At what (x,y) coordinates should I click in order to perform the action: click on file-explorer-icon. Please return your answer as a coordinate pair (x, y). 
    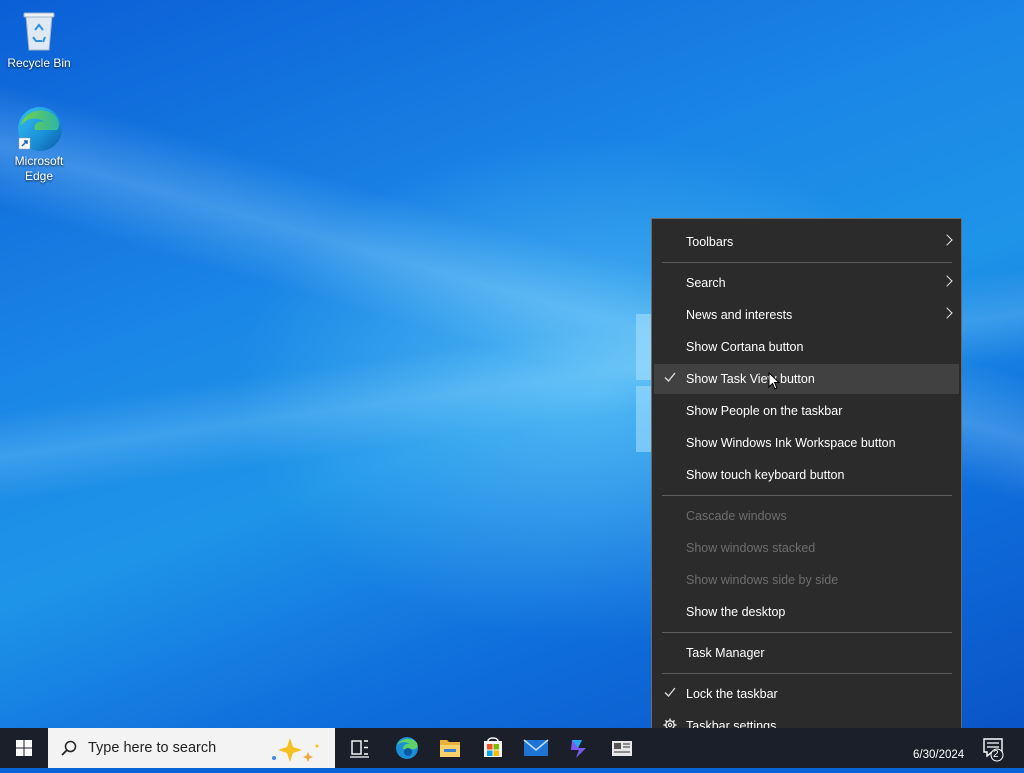
    Looking at the image, I should click on (450, 748).